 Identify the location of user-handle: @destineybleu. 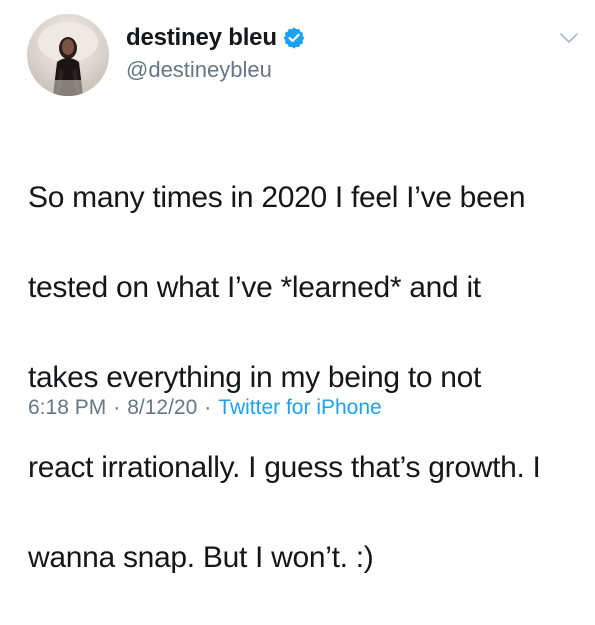
(199, 70).